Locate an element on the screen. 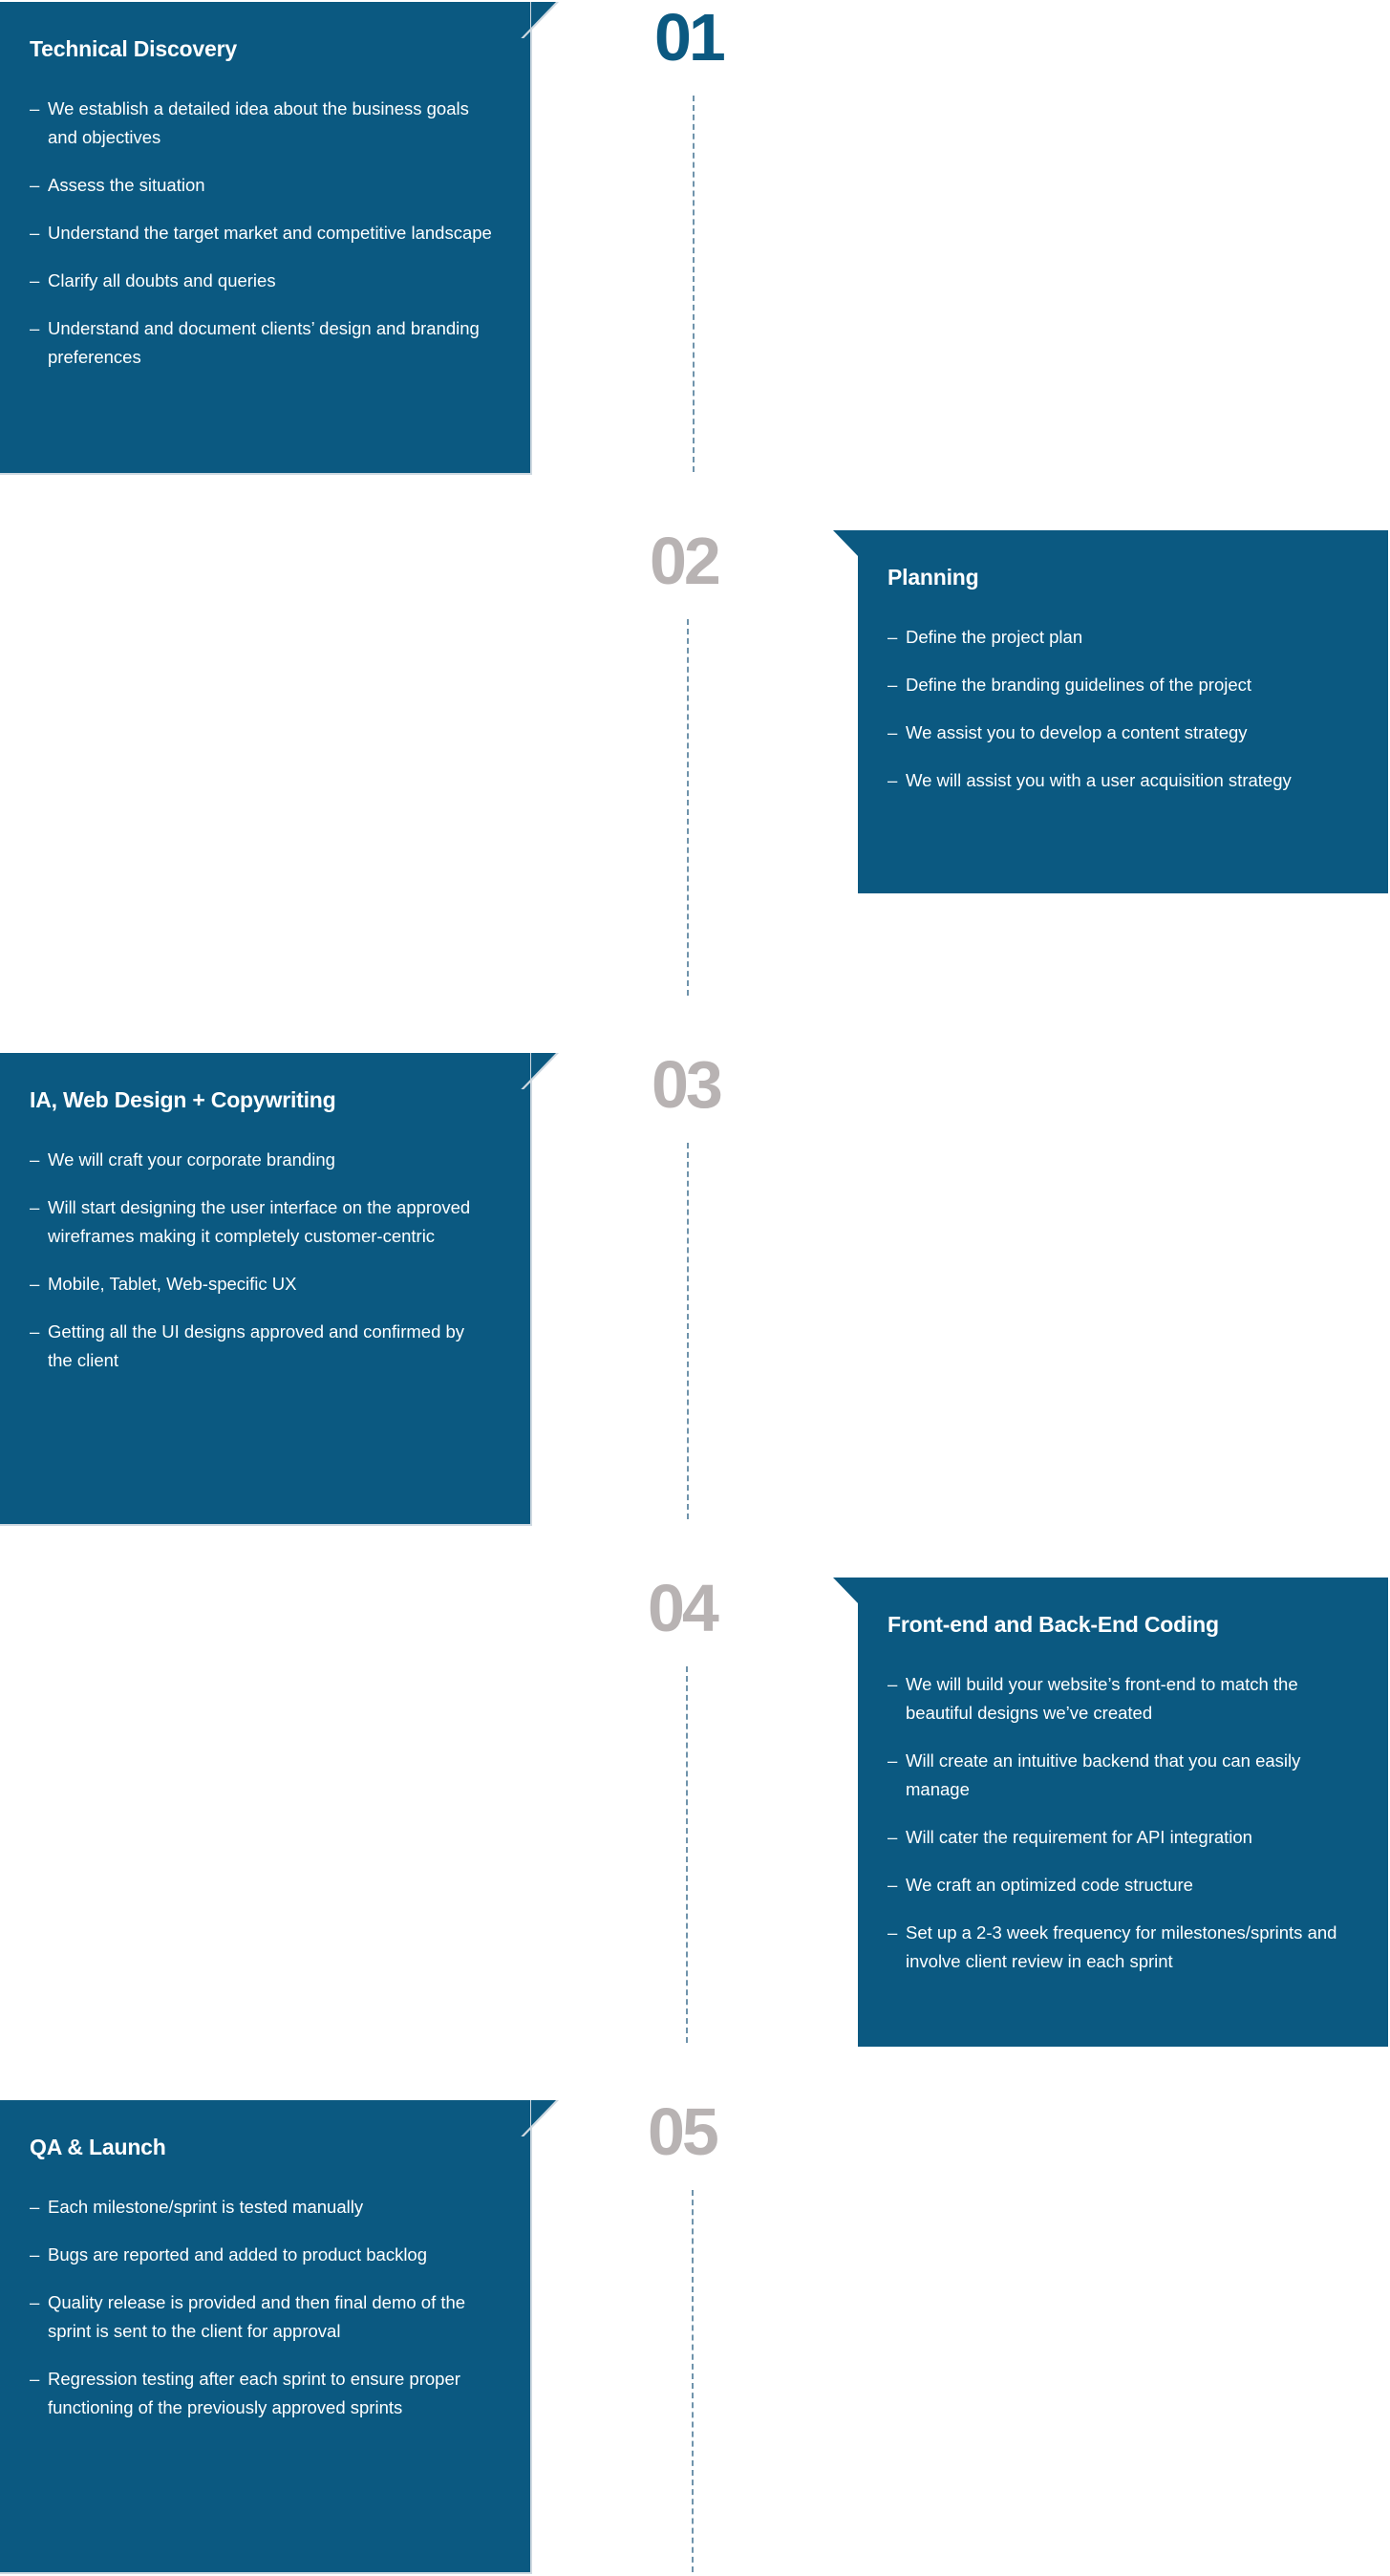 The image size is (1390, 2576). step-item: – Clarify all doubts and queries is located at coordinates (261, 281).